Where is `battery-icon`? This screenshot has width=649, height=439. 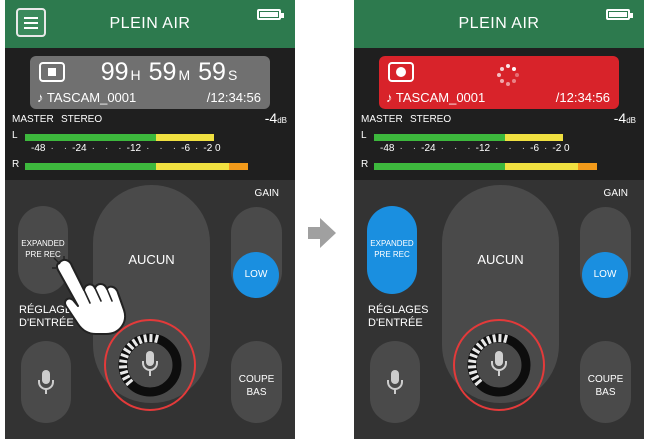
battery-icon is located at coordinates (619, 14).